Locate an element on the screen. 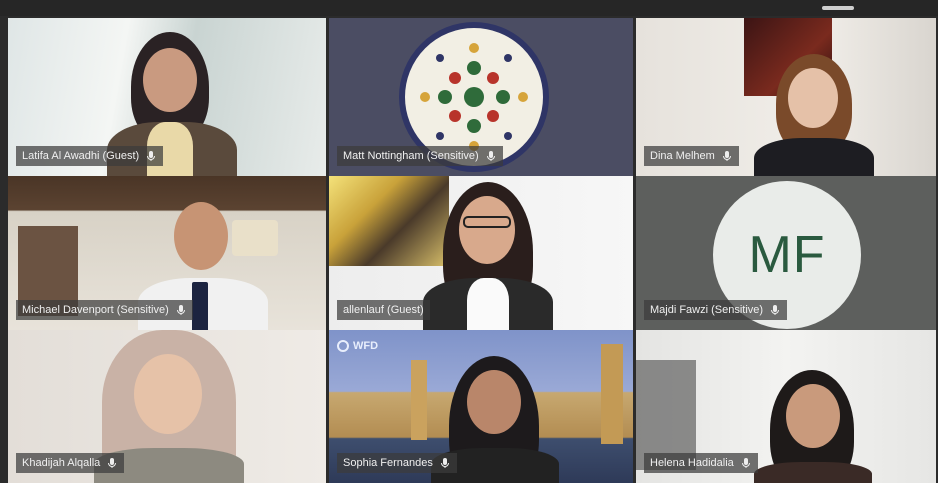  participant-name-label: Khadijah Alqalla is located at coordinates (70, 463).